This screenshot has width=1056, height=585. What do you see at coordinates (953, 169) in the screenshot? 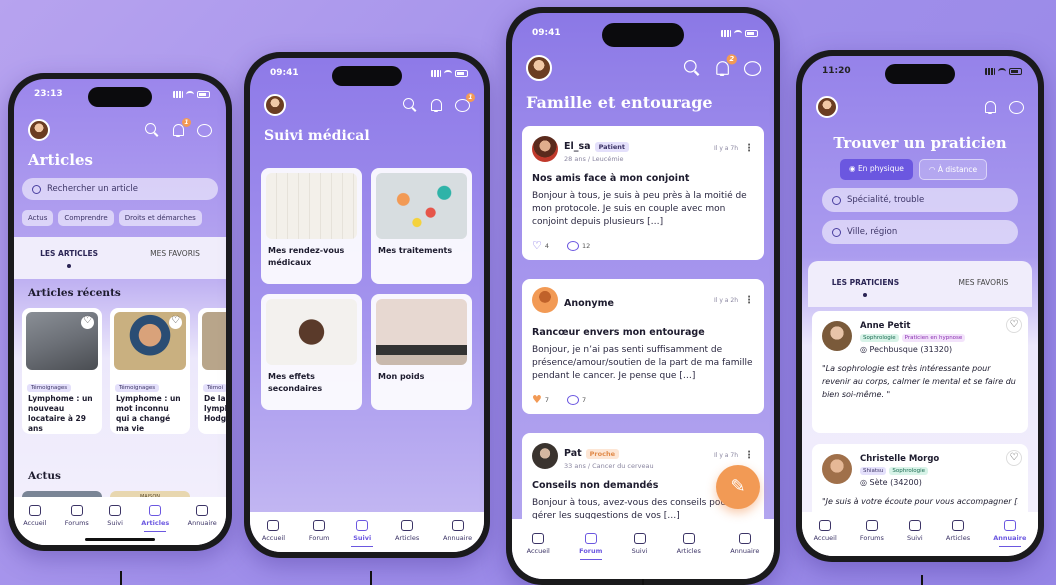
I see `toggle-a-distance: ◠ À distance` at bounding box center [953, 169].